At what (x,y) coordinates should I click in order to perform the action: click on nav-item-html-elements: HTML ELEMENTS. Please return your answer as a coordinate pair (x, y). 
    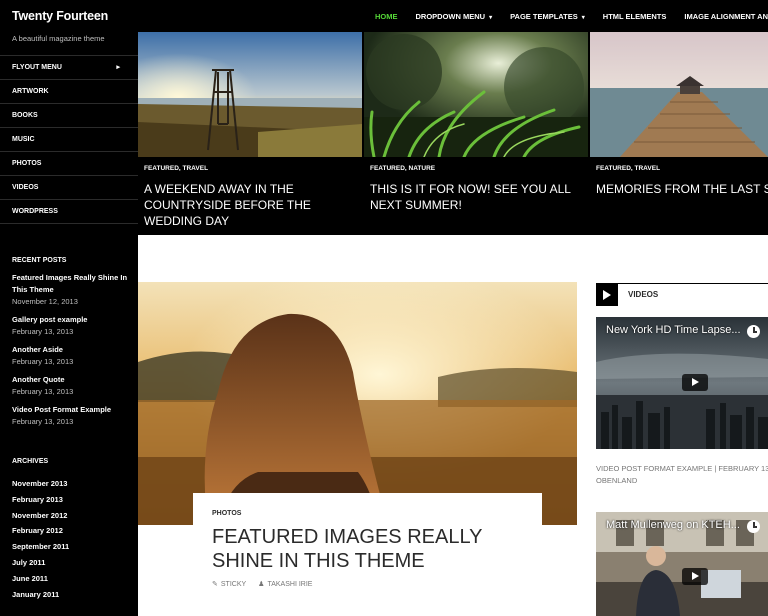
    Looking at the image, I should click on (635, 16).